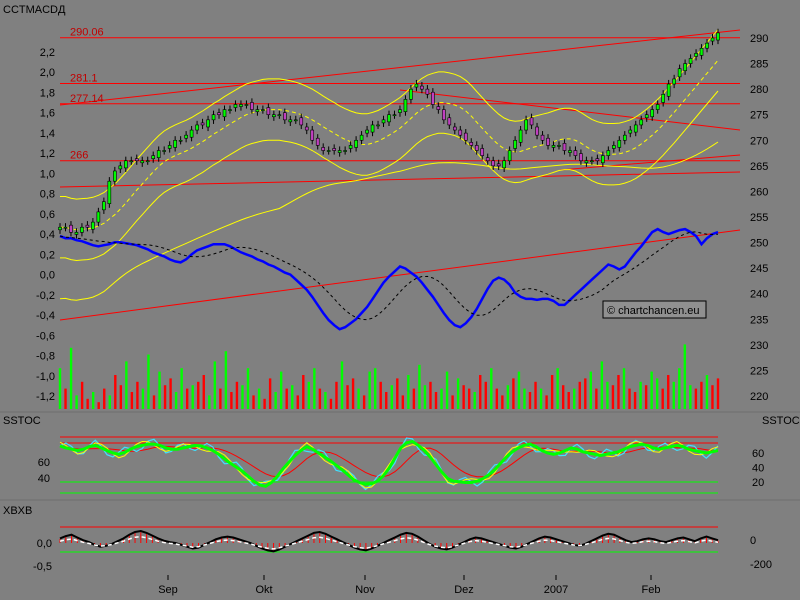 The image size is (800, 600). I want to click on axis-tick-label: 250, so click(759, 244).